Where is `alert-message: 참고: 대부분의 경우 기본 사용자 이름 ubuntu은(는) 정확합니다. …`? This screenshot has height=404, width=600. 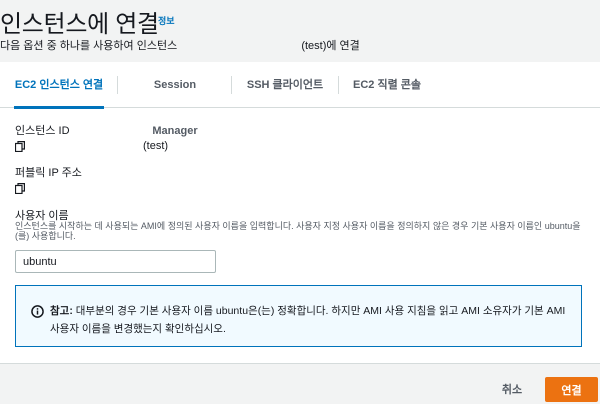
alert-message: 참고: 대부분의 경우 기본 사용자 이름 ubuntu은(는) 정확합니다. … is located at coordinates (310, 320).